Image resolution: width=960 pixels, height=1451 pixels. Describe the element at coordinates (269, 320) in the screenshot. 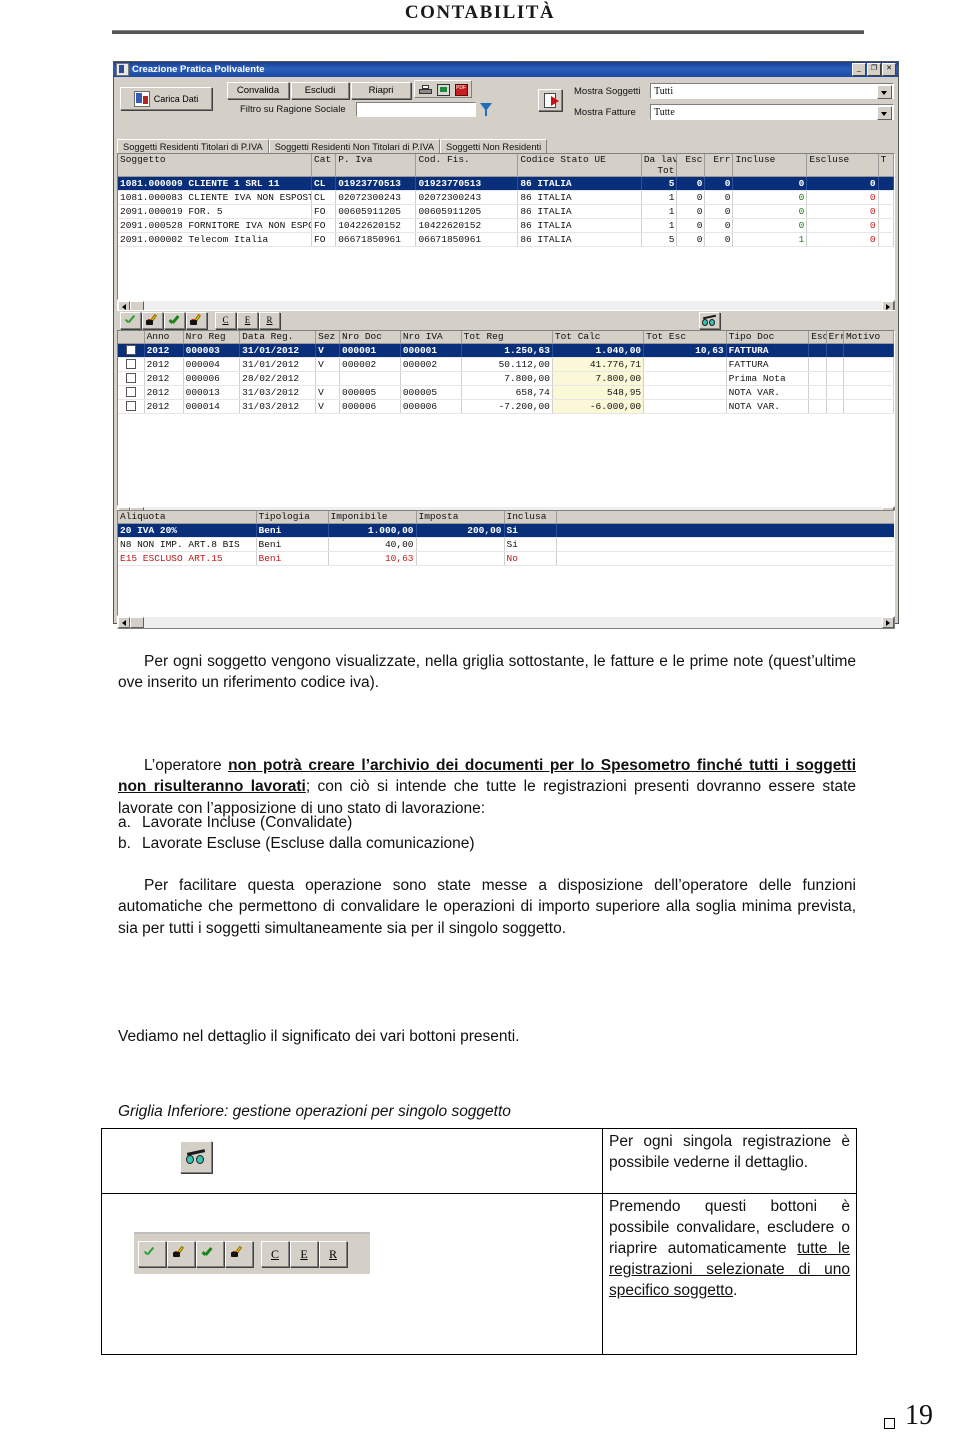

I see `button-r: R` at that location.